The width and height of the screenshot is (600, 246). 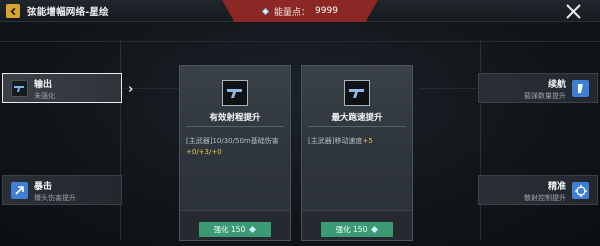 What do you see at coordinates (367, 141) in the screenshot?
I see `description-highlight: +5` at bounding box center [367, 141].